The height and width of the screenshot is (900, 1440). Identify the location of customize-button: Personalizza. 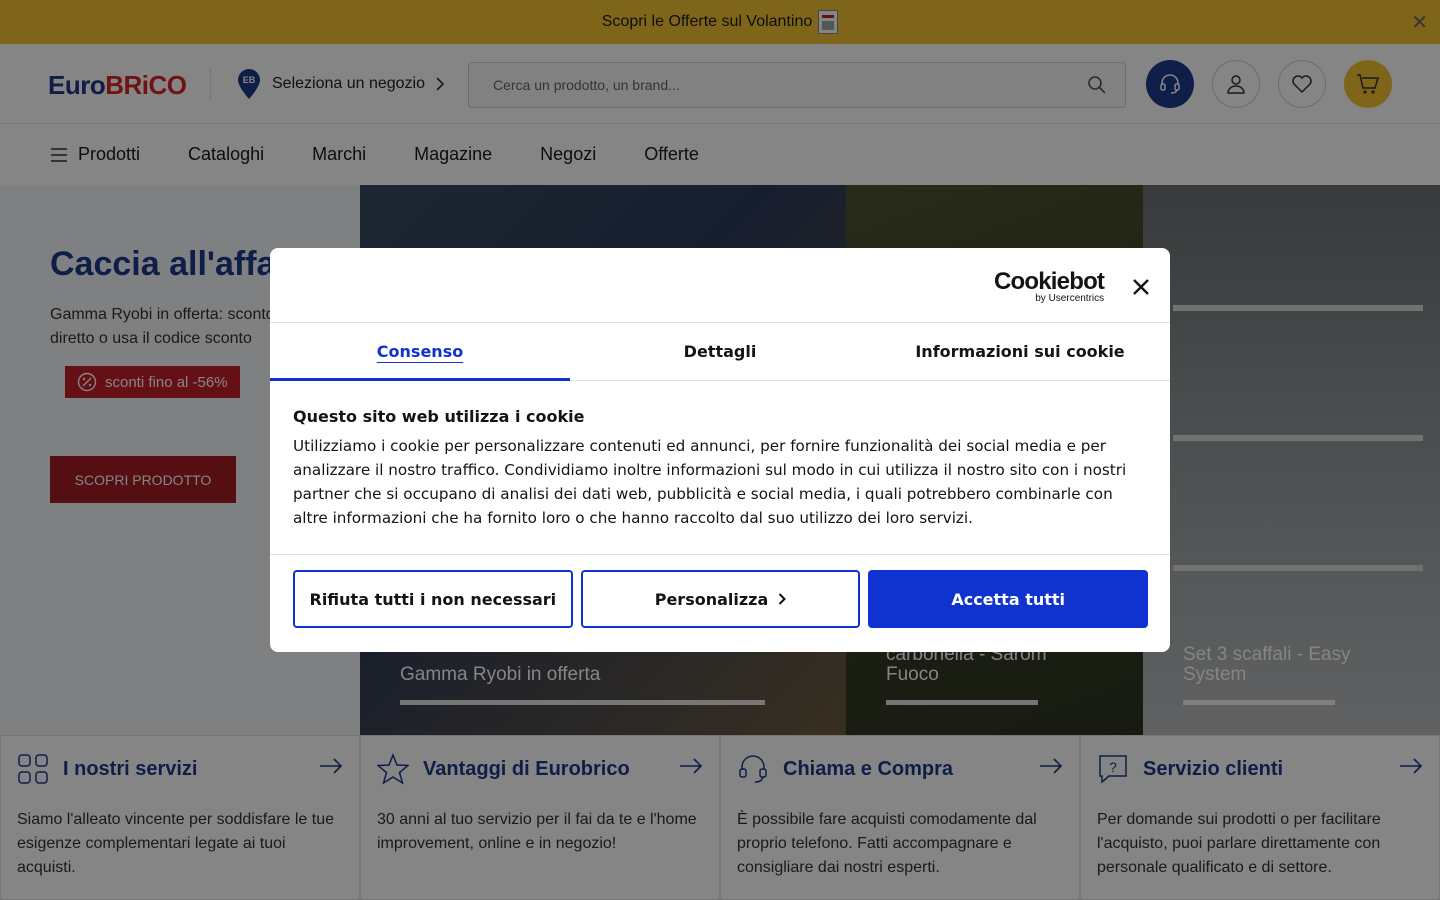
(720, 599).